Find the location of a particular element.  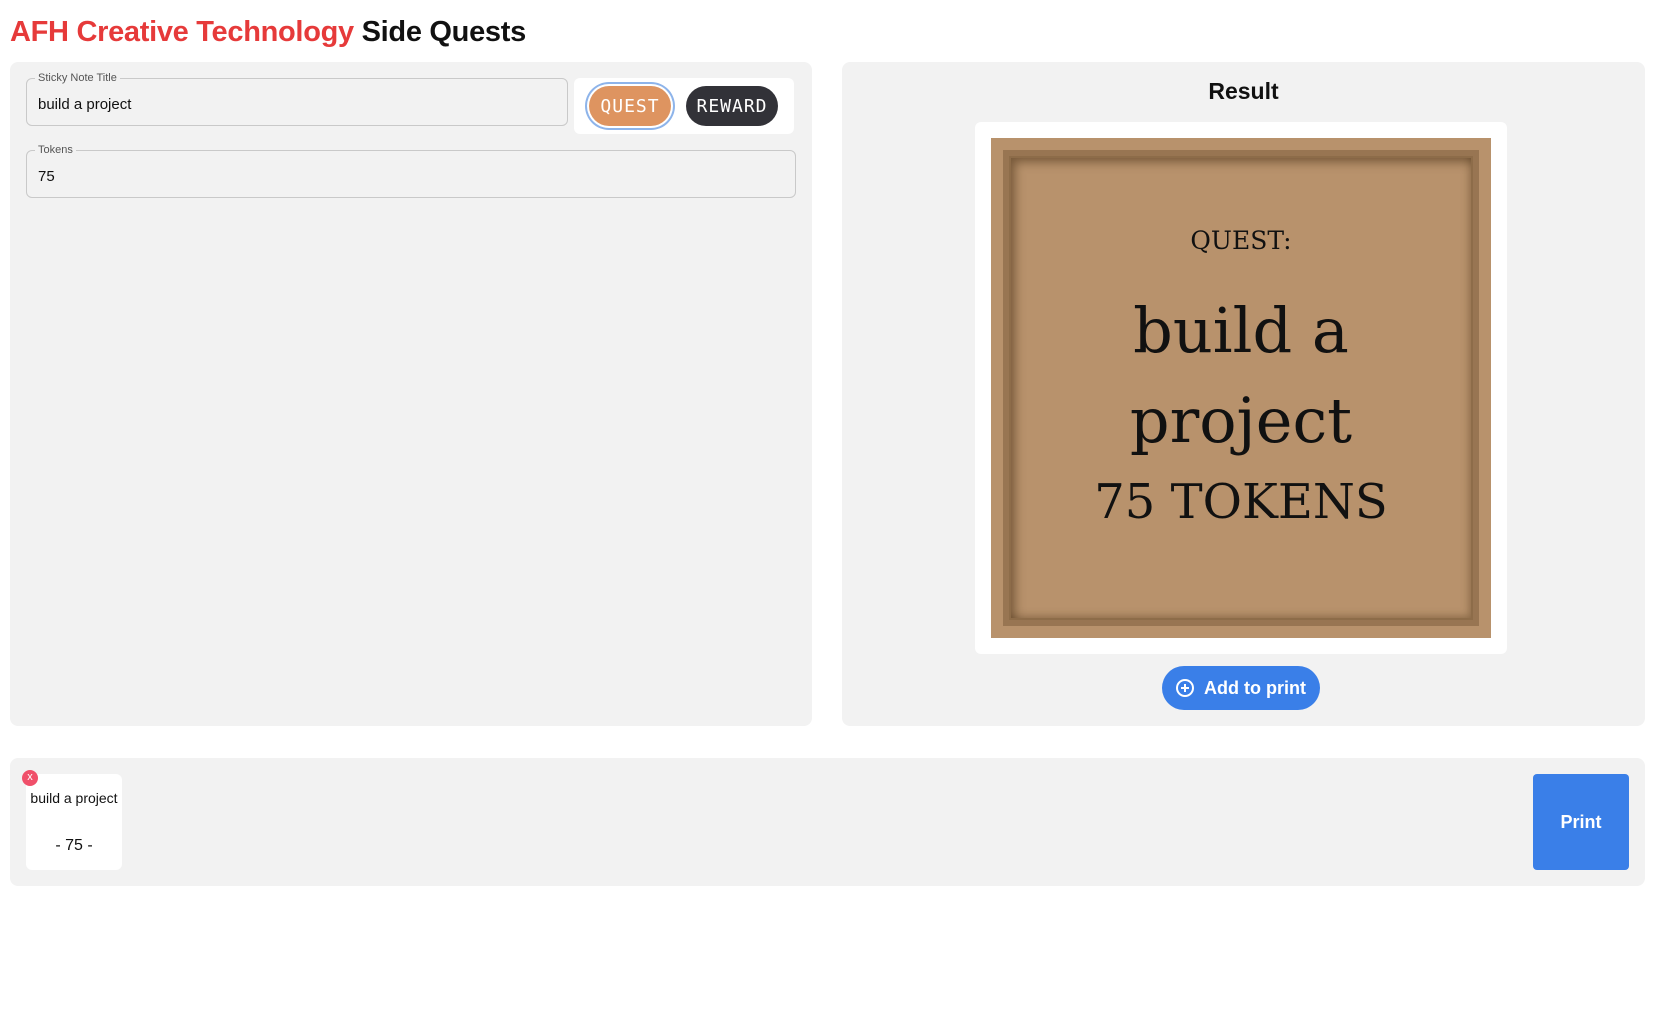

queue-item-tokens: - 75 - is located at coordinates (74, 845).